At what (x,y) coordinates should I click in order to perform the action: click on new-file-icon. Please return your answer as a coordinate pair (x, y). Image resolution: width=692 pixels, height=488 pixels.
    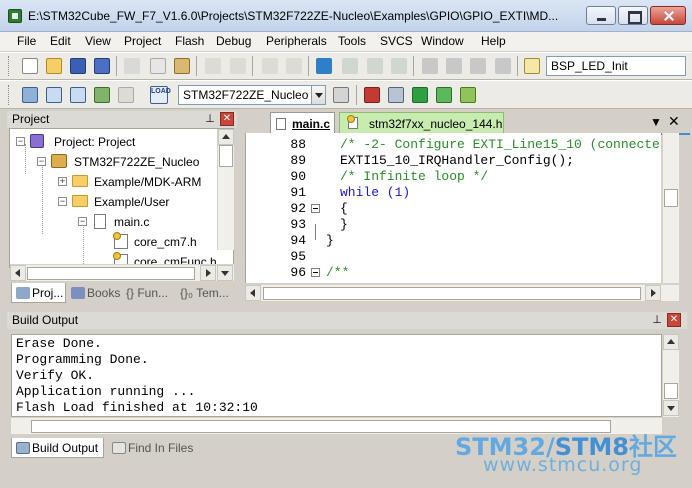
    Looking at the image, I should click on (30, 66).